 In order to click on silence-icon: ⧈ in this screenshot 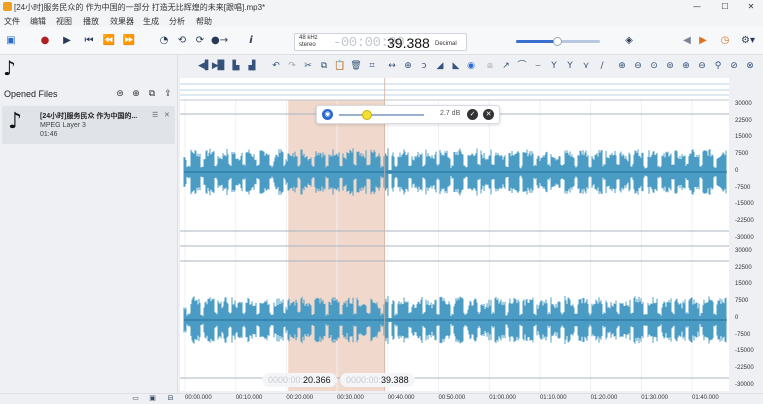, I will do `click(490, 66)`.